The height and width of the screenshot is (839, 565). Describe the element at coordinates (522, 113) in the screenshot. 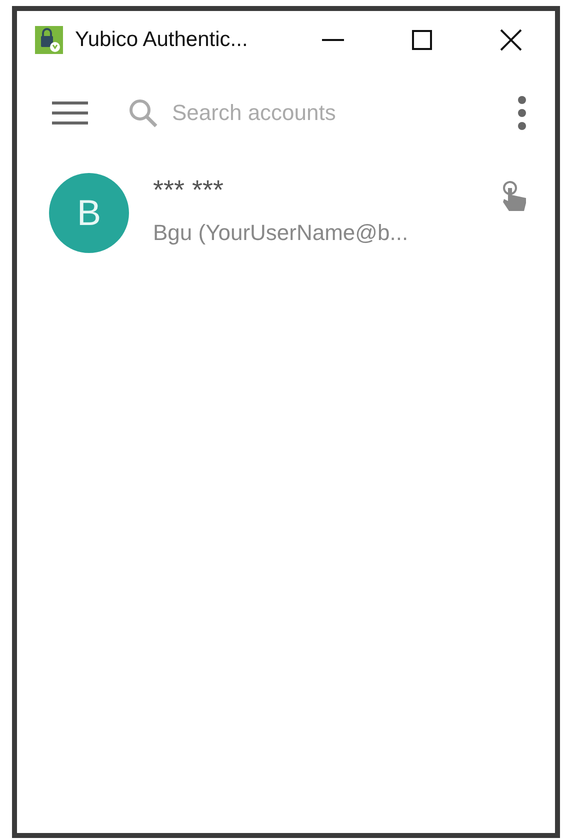

I see `more-options-icon` at that location.